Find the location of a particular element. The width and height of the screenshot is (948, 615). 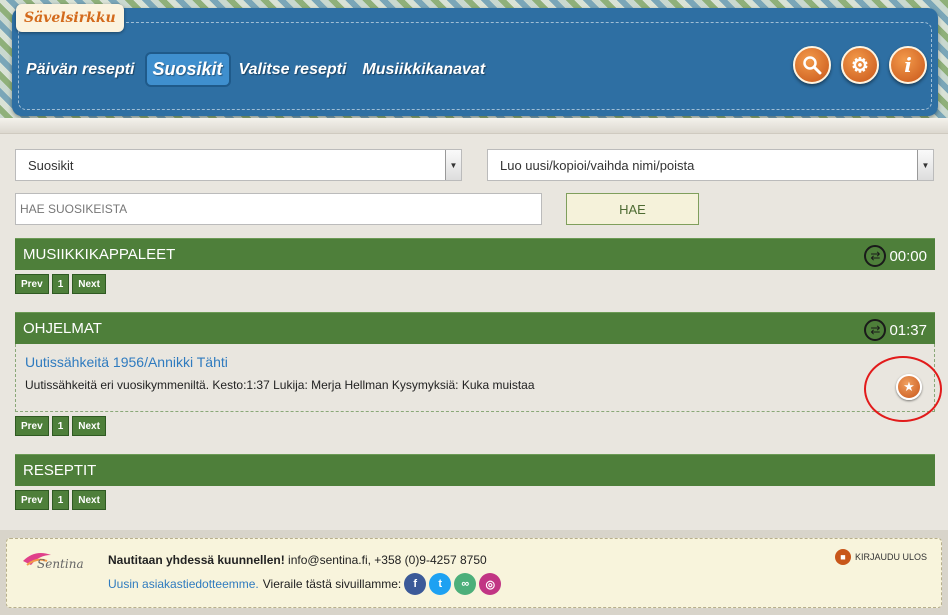

info-icon: i is located at coordinates (908, 65).